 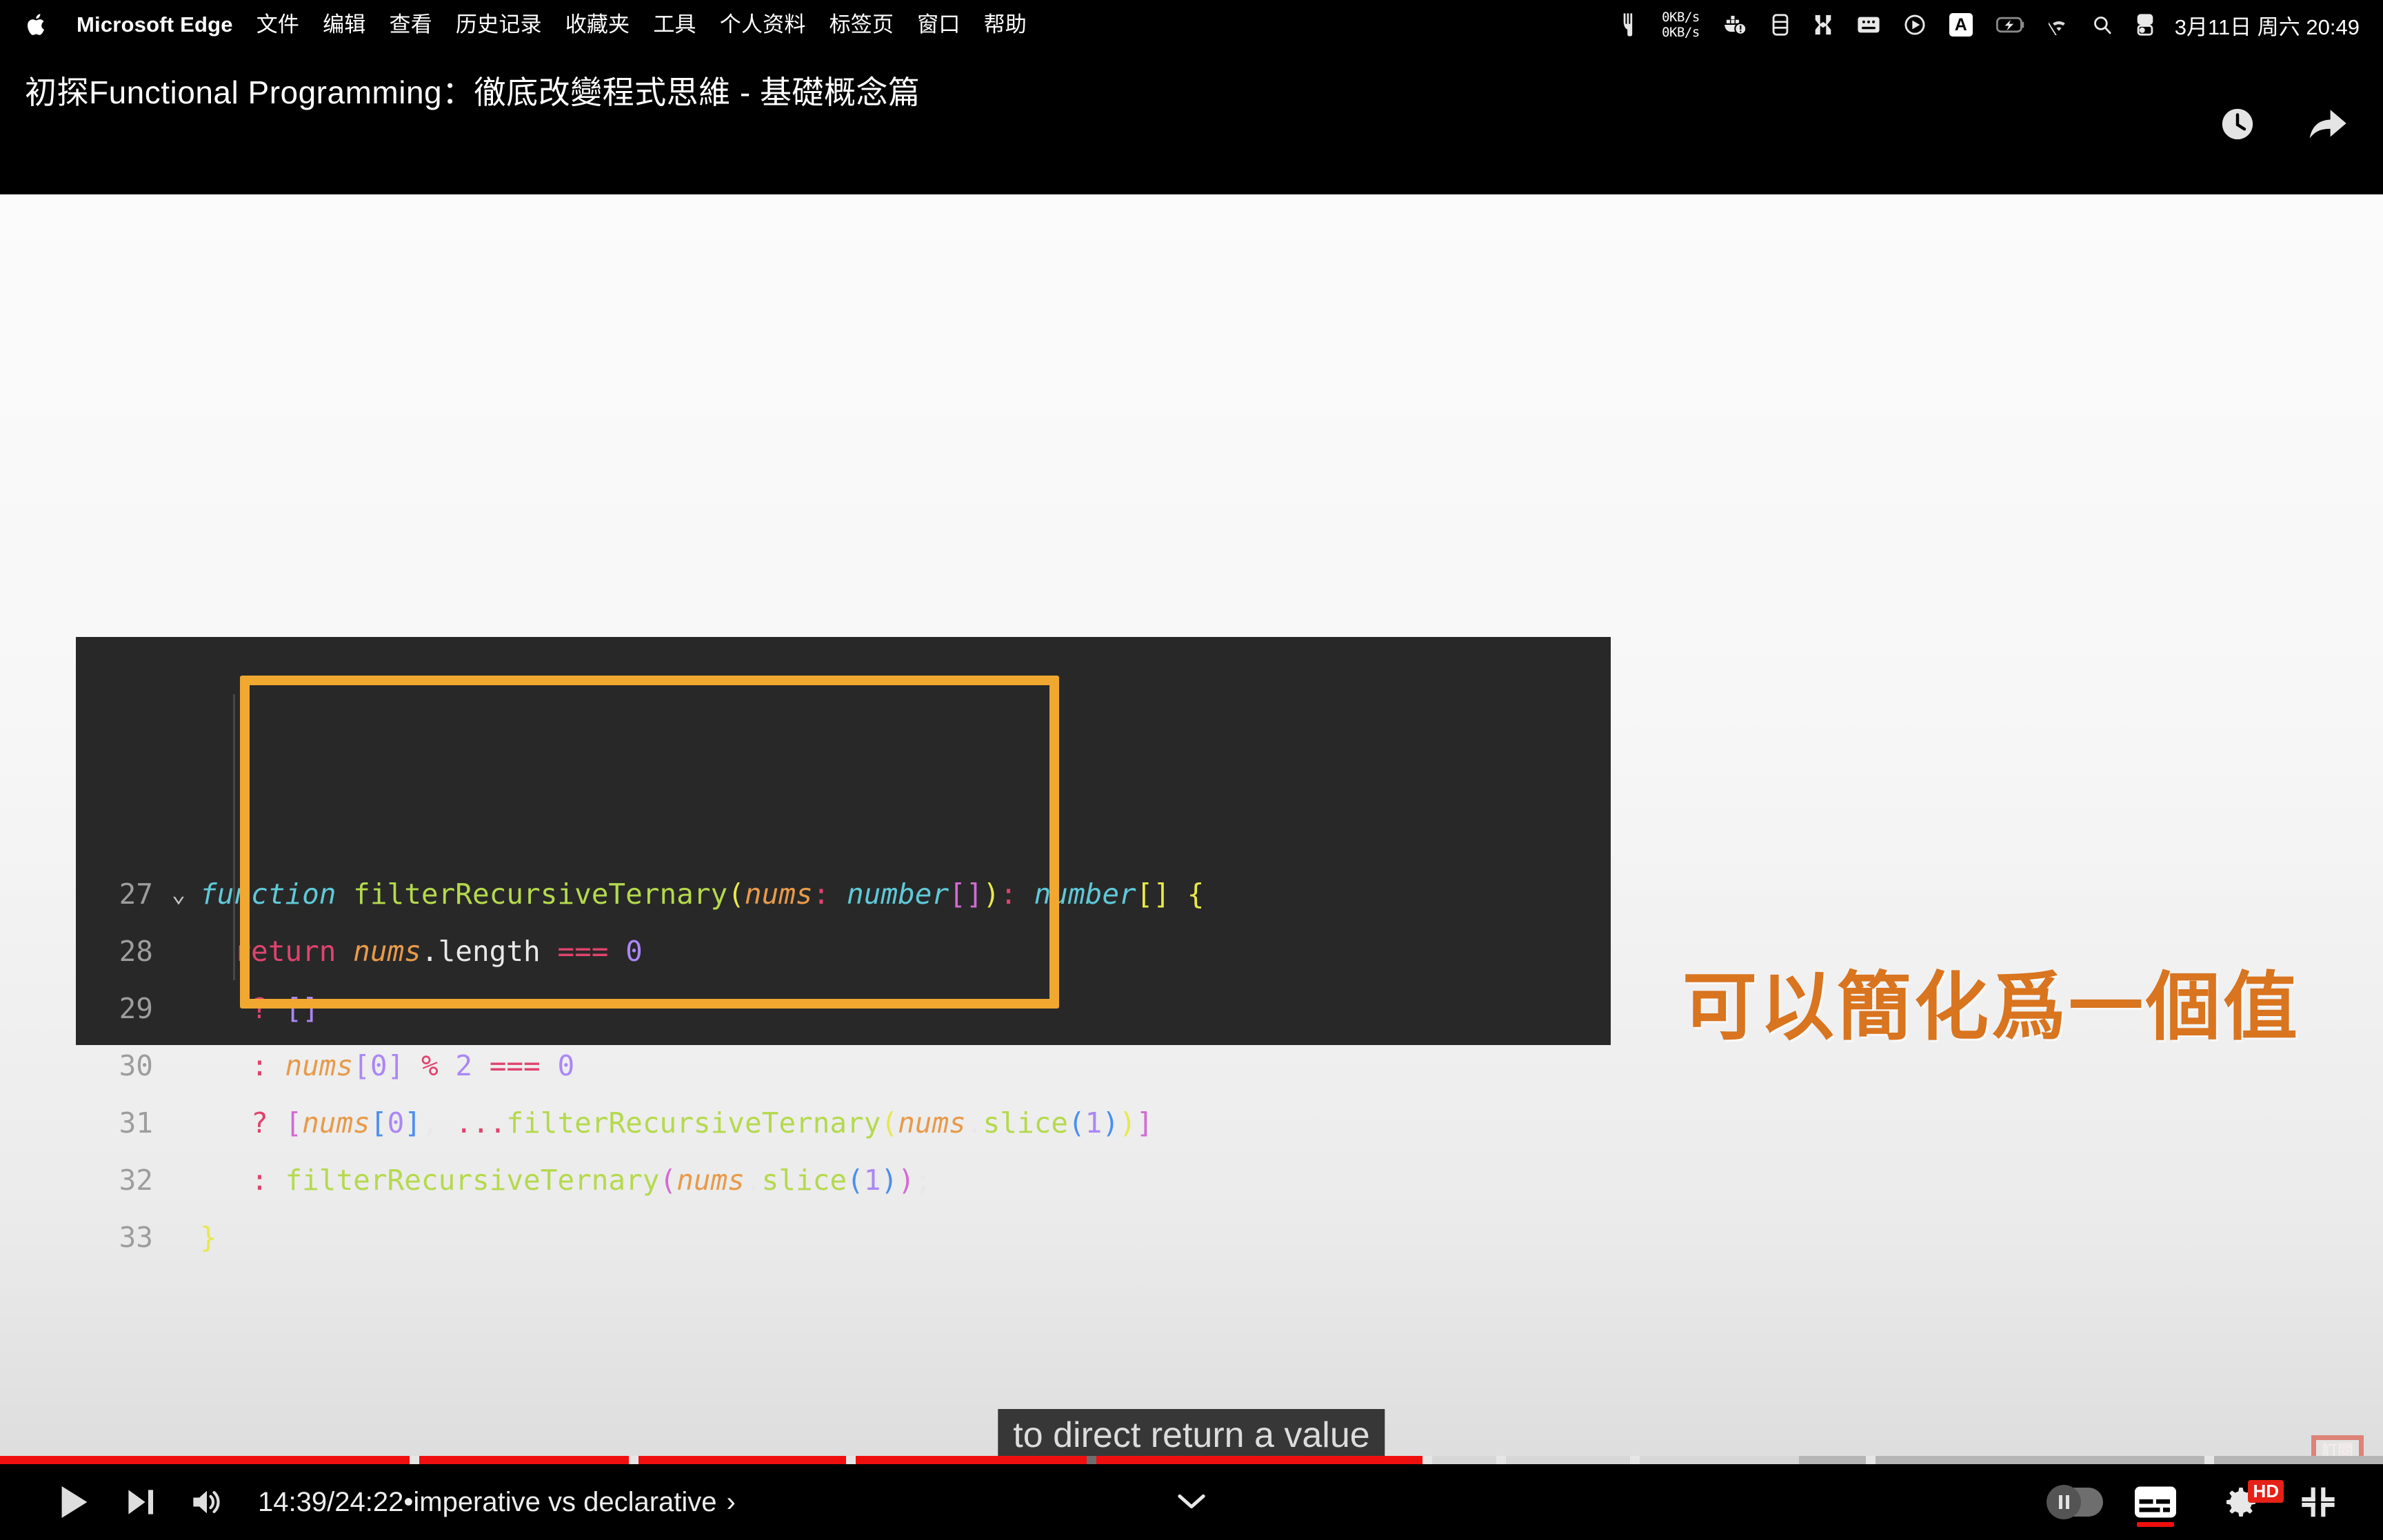 I want to click on code-token: ?, so click(x=259, y=1123).